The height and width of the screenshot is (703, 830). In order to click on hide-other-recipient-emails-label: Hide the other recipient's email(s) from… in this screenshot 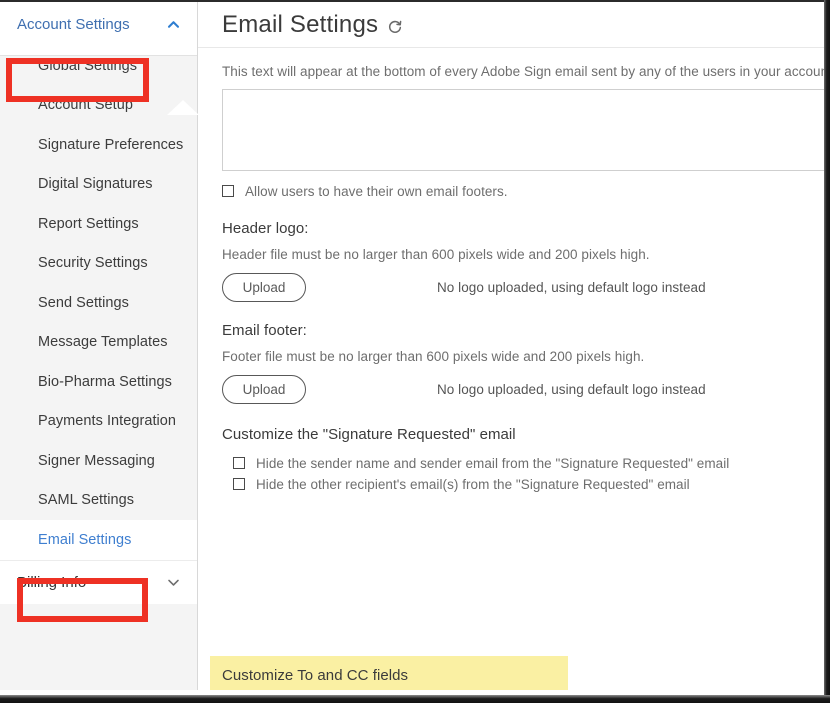, I will do `click(473, 484)`.